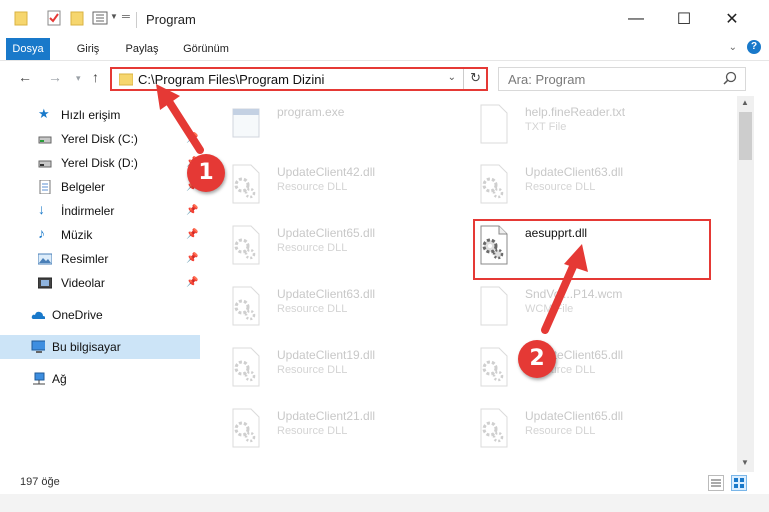 The width and height of the screenshot is (769, 512). I want to click on arrow-1-shaft, so click(184, 125).